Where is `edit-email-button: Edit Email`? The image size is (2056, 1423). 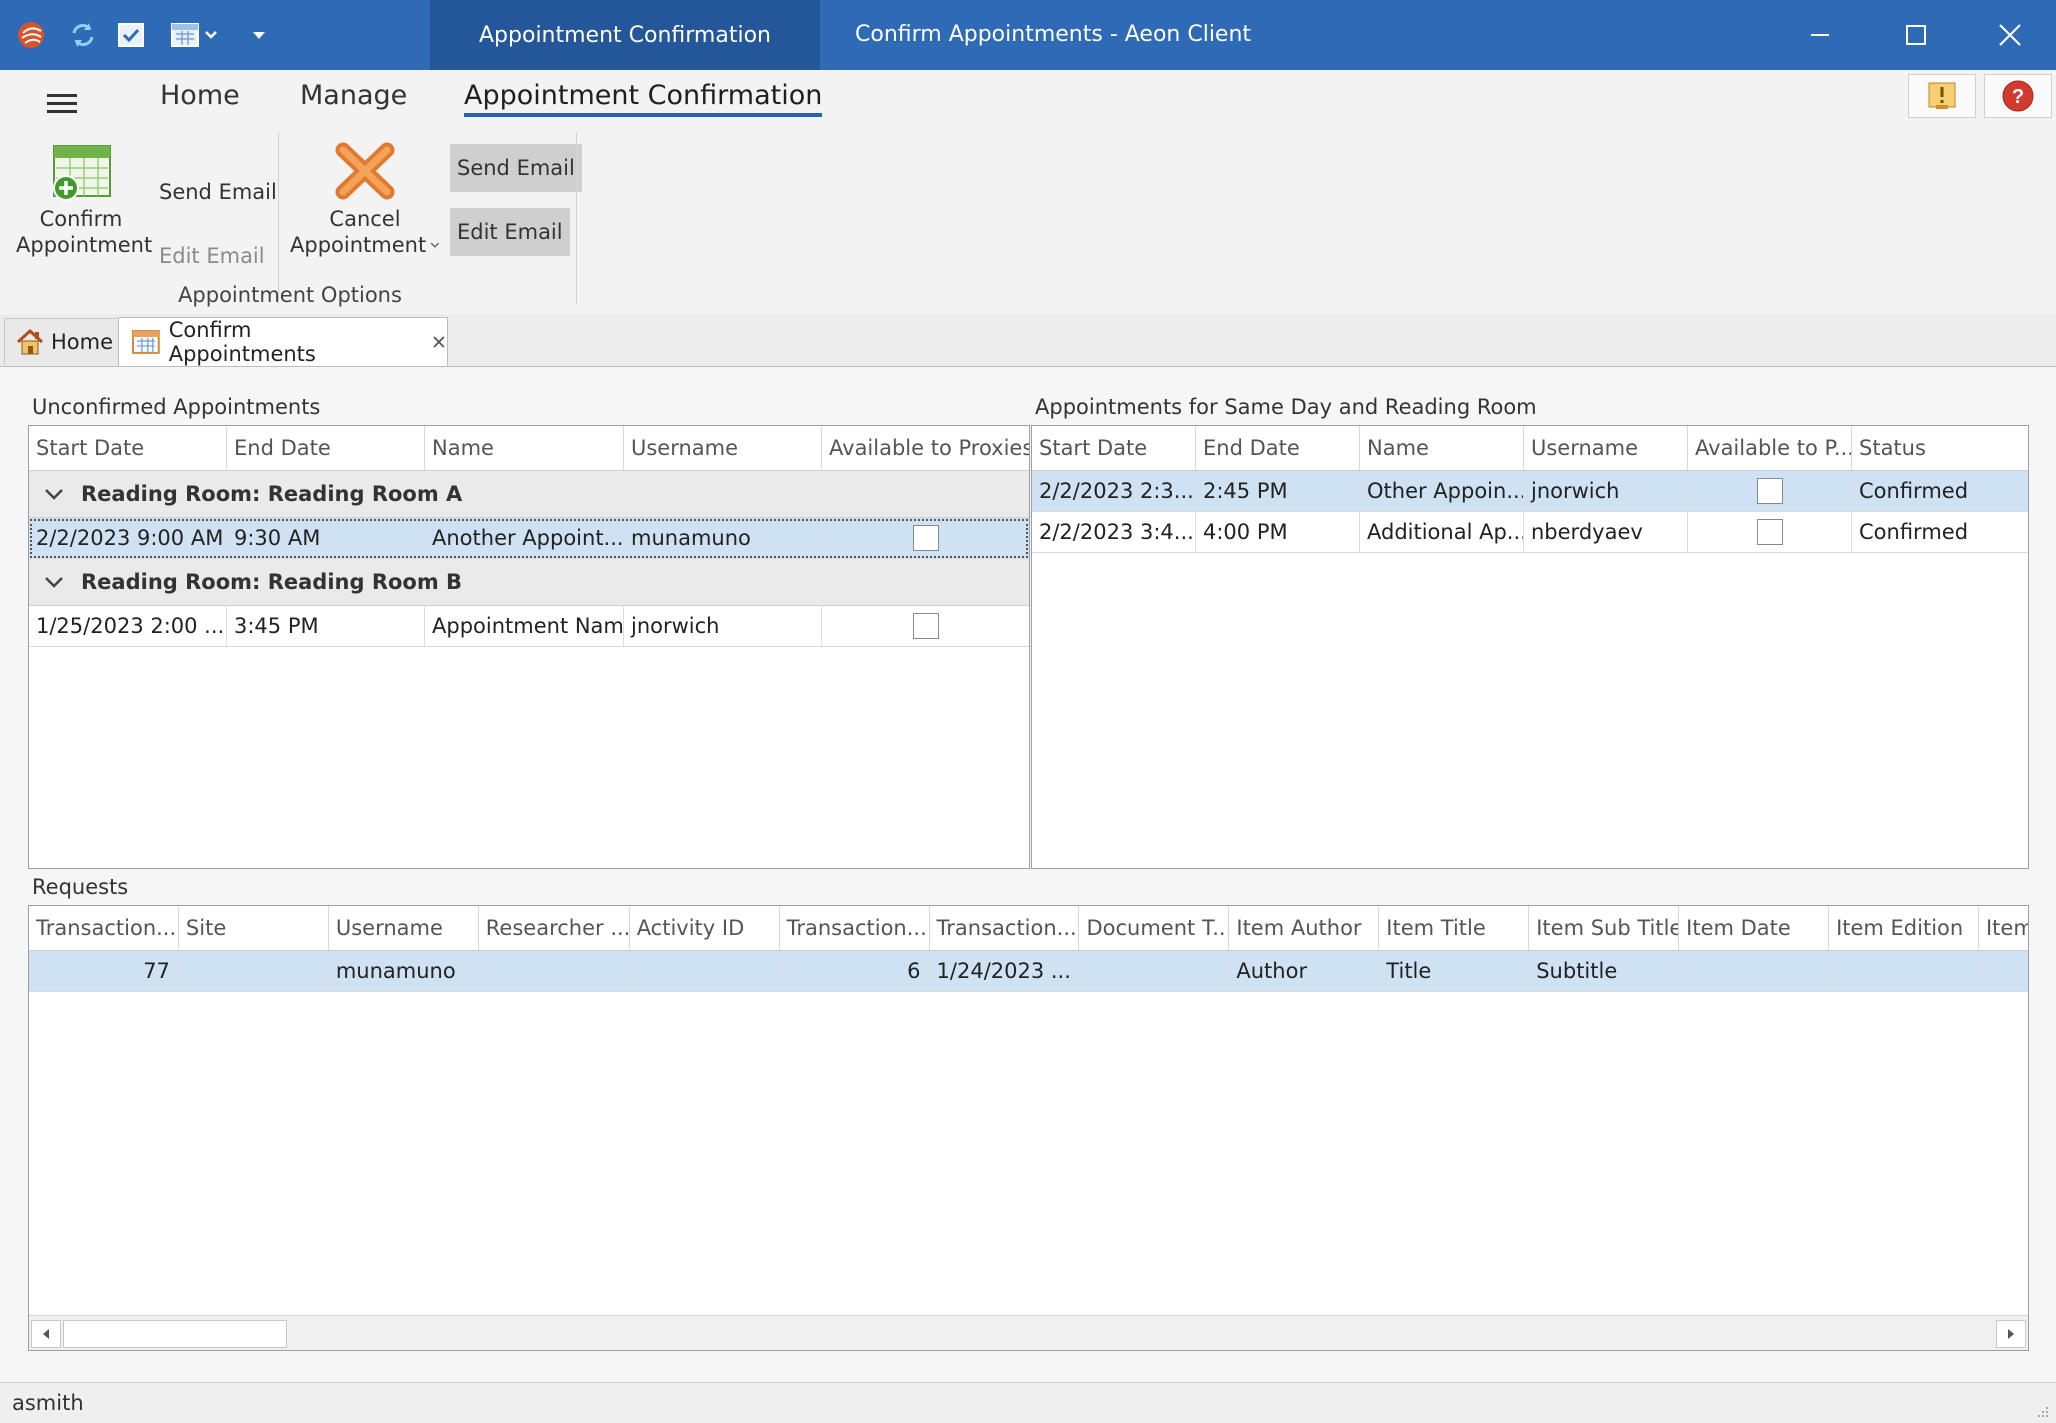
edit-email-button: Edit Email is located at coordinates (212, 256).